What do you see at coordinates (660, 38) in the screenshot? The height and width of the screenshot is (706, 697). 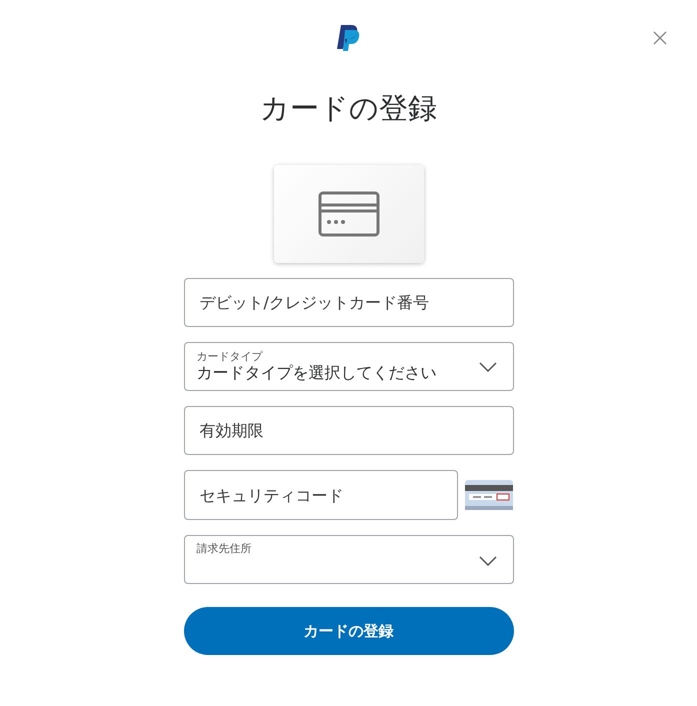 I see `close-icon` at bounding box center [660, 38].